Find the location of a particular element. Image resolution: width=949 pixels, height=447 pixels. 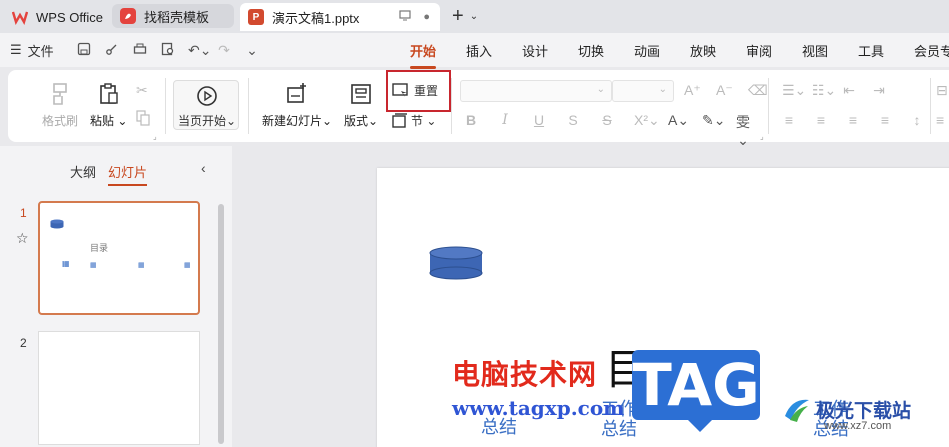

paragraph-list-tools: ☰⌄ ☷⌄ ⇤ ⇥ is located at coordinates (834, 90).